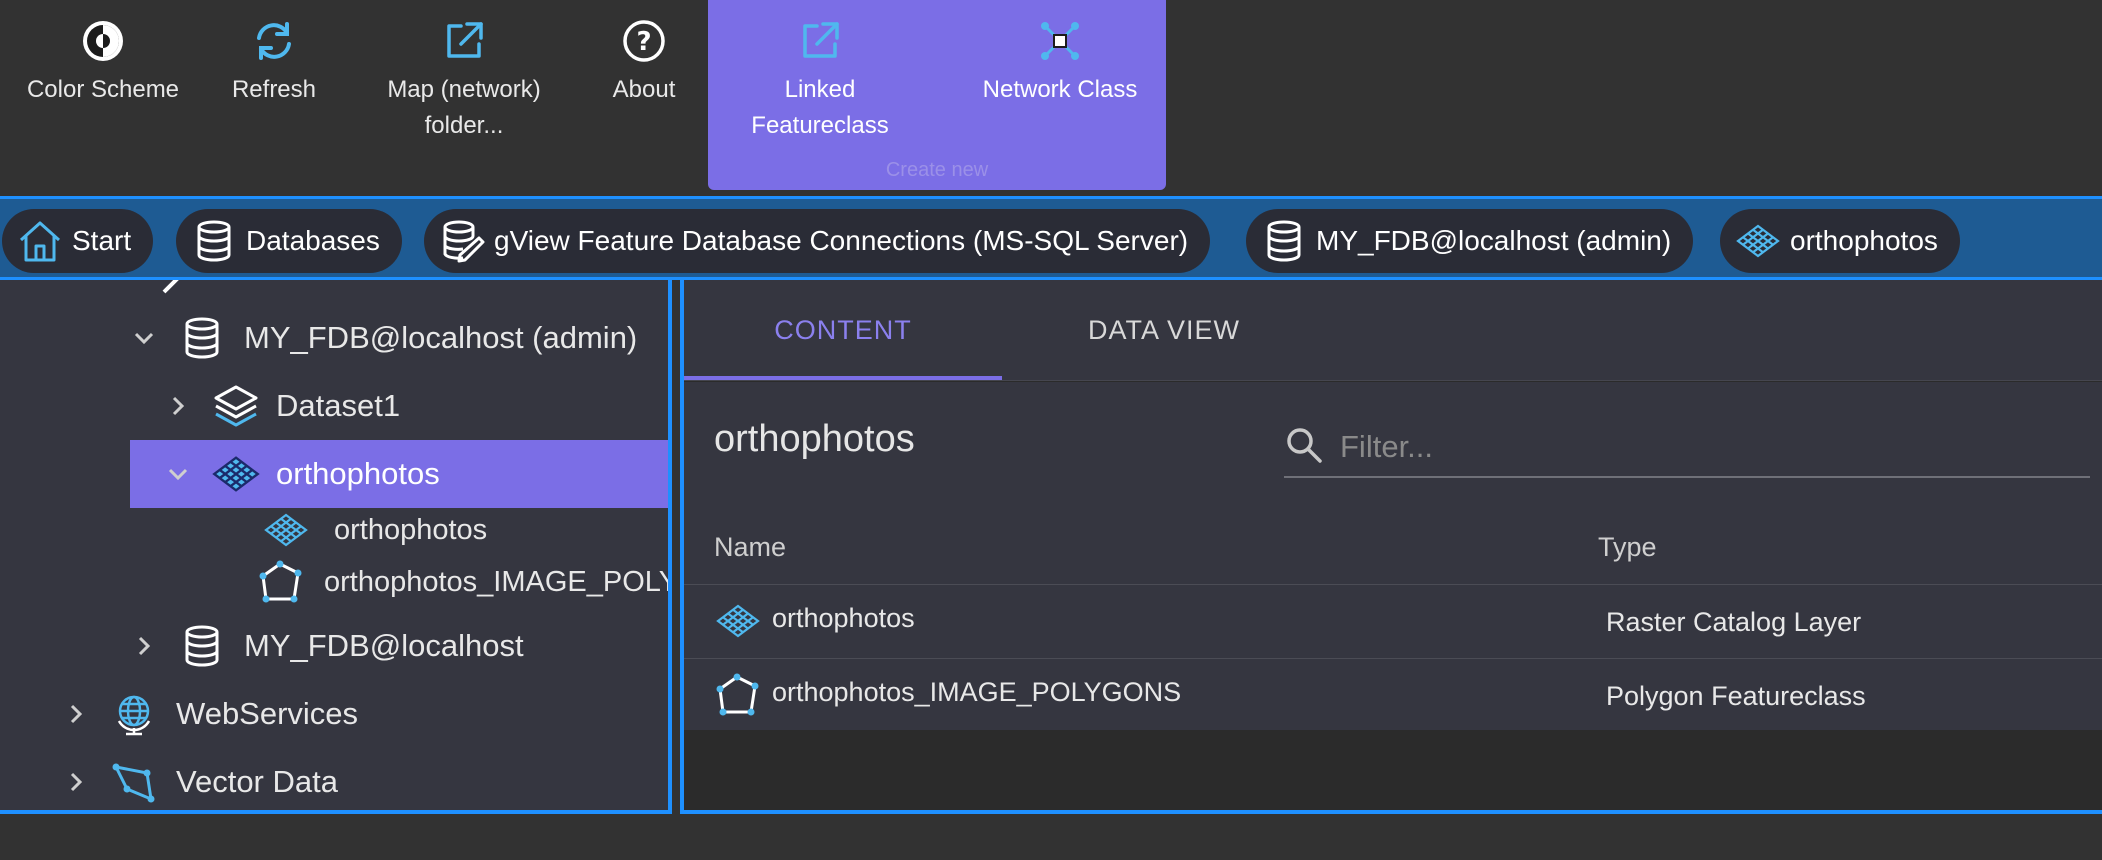 This screenshot has width=2102, height=860. What do you see at coordinates (134, 714) in the screenshot?
I see `globe-icon` at bounding box center [134, 714].